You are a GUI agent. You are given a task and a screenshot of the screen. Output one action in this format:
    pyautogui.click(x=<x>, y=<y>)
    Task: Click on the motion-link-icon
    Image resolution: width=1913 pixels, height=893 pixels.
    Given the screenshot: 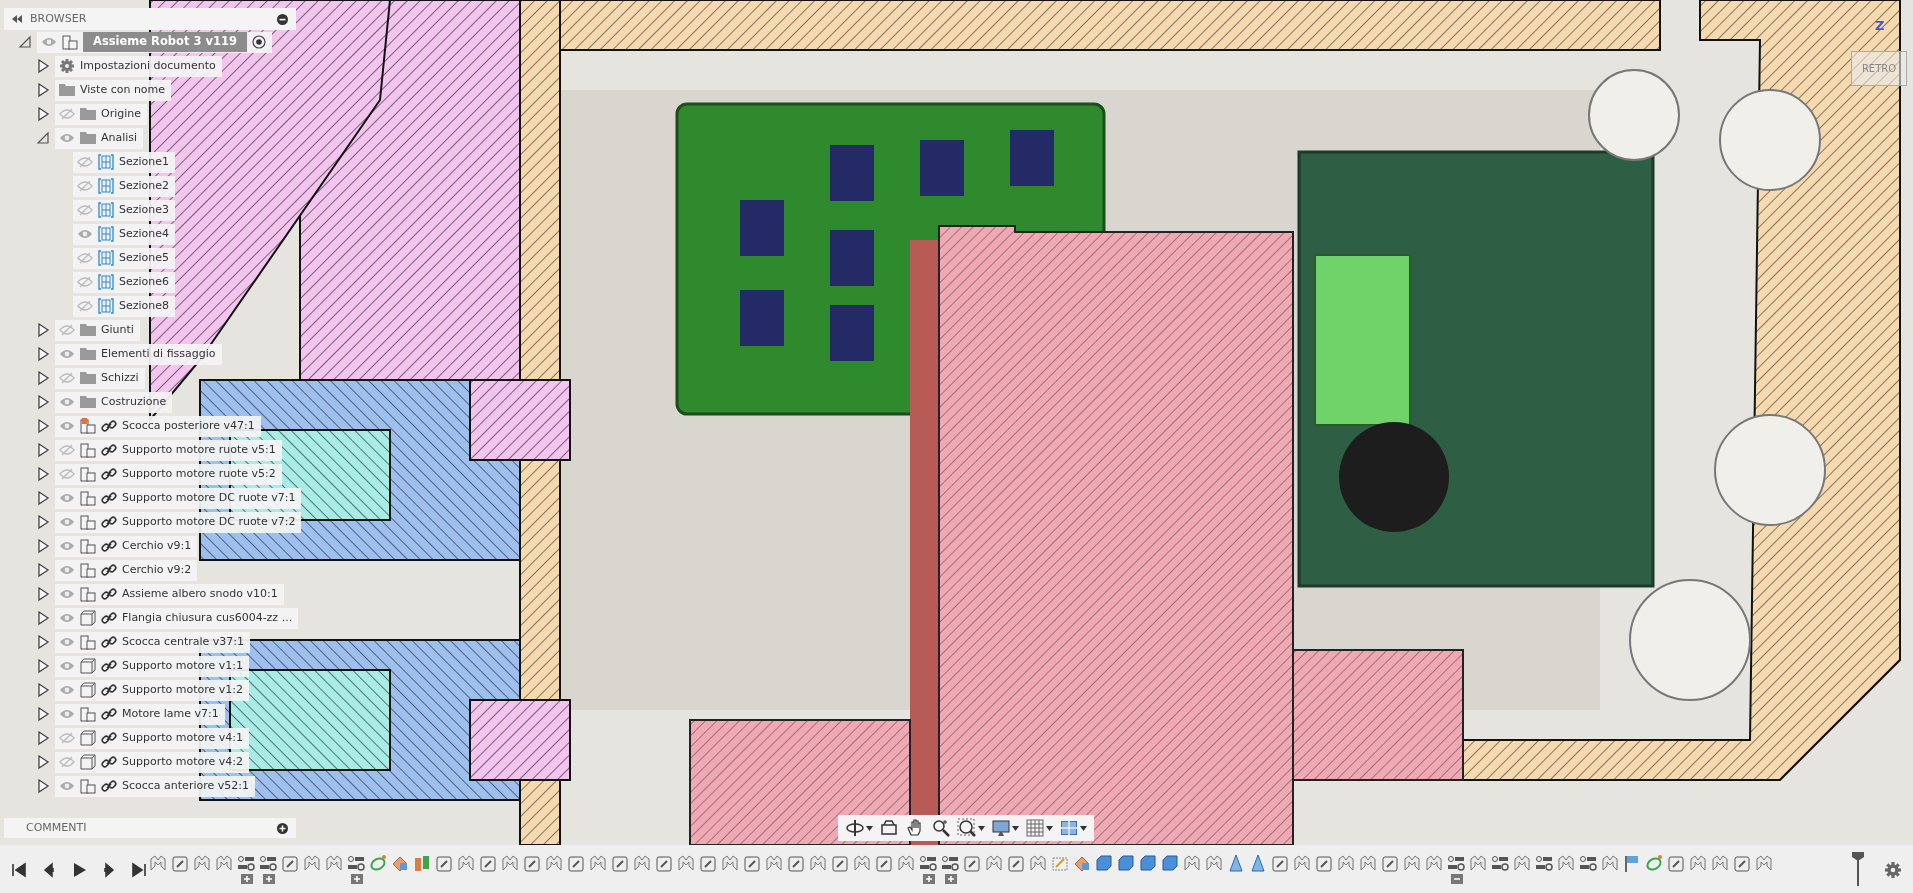 What is the action you would take?
    pyautogui.click(x=1654, y=863)
    